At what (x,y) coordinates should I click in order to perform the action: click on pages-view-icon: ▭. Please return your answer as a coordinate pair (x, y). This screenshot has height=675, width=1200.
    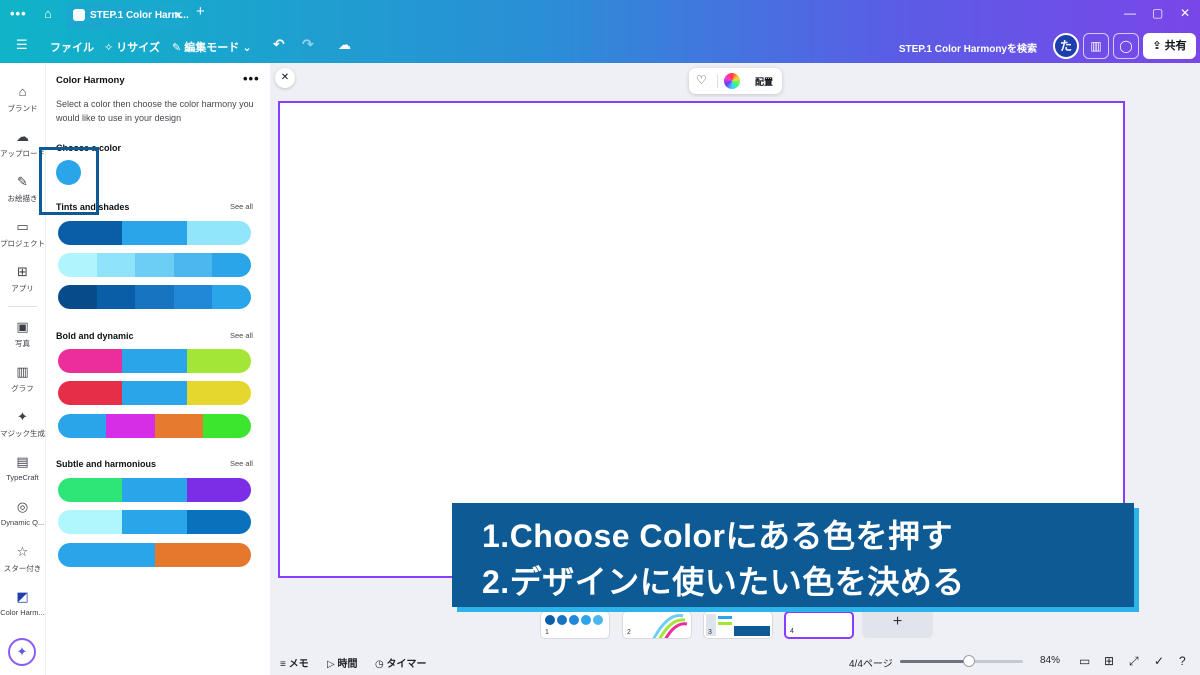
    Looking at the image, I should click on (1084, 661).